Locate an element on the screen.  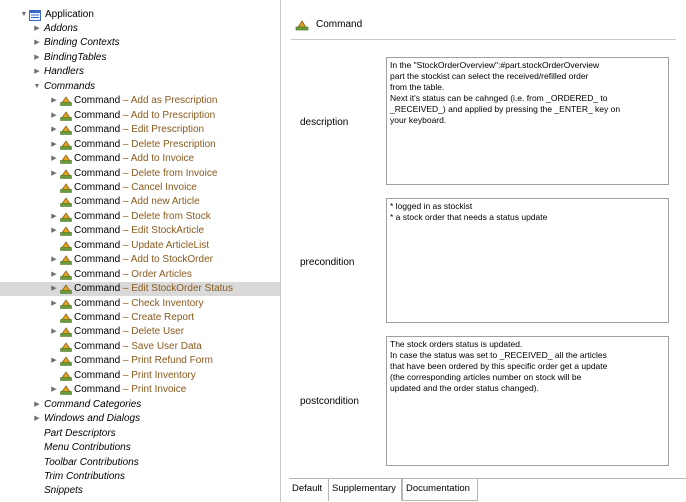
tree-item-label: Command – Add to Prescription is located at coordinates (144, 116).